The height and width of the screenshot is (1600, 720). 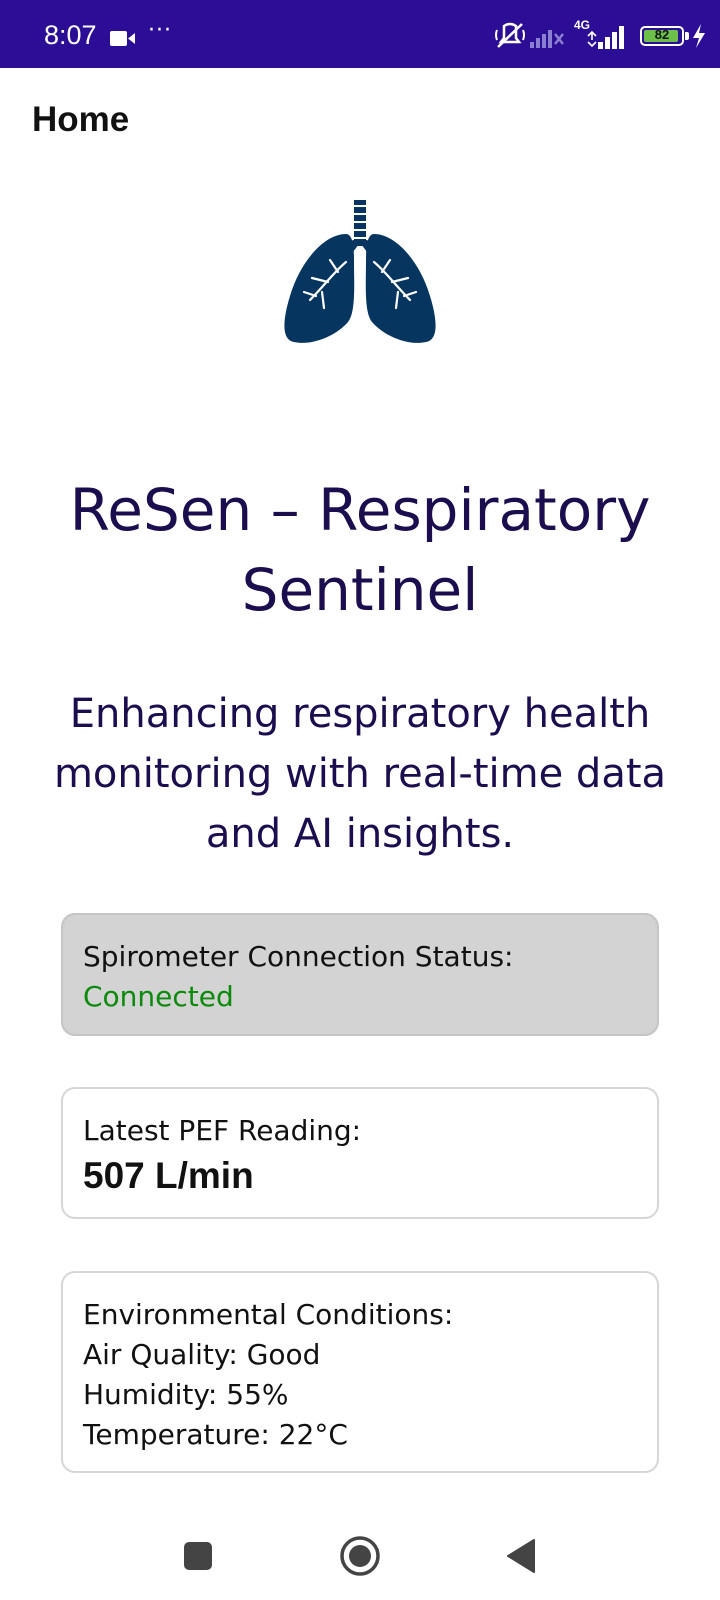 I want to click on battery-level: 82, so click(x=662, y=34).